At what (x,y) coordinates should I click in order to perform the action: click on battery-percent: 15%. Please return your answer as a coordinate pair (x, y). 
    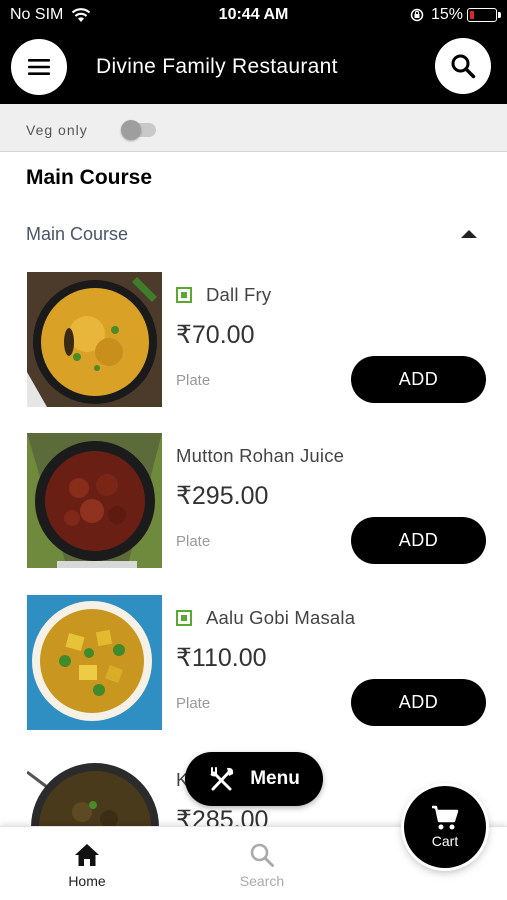
    Looking at the image, I should click on (447, 14).